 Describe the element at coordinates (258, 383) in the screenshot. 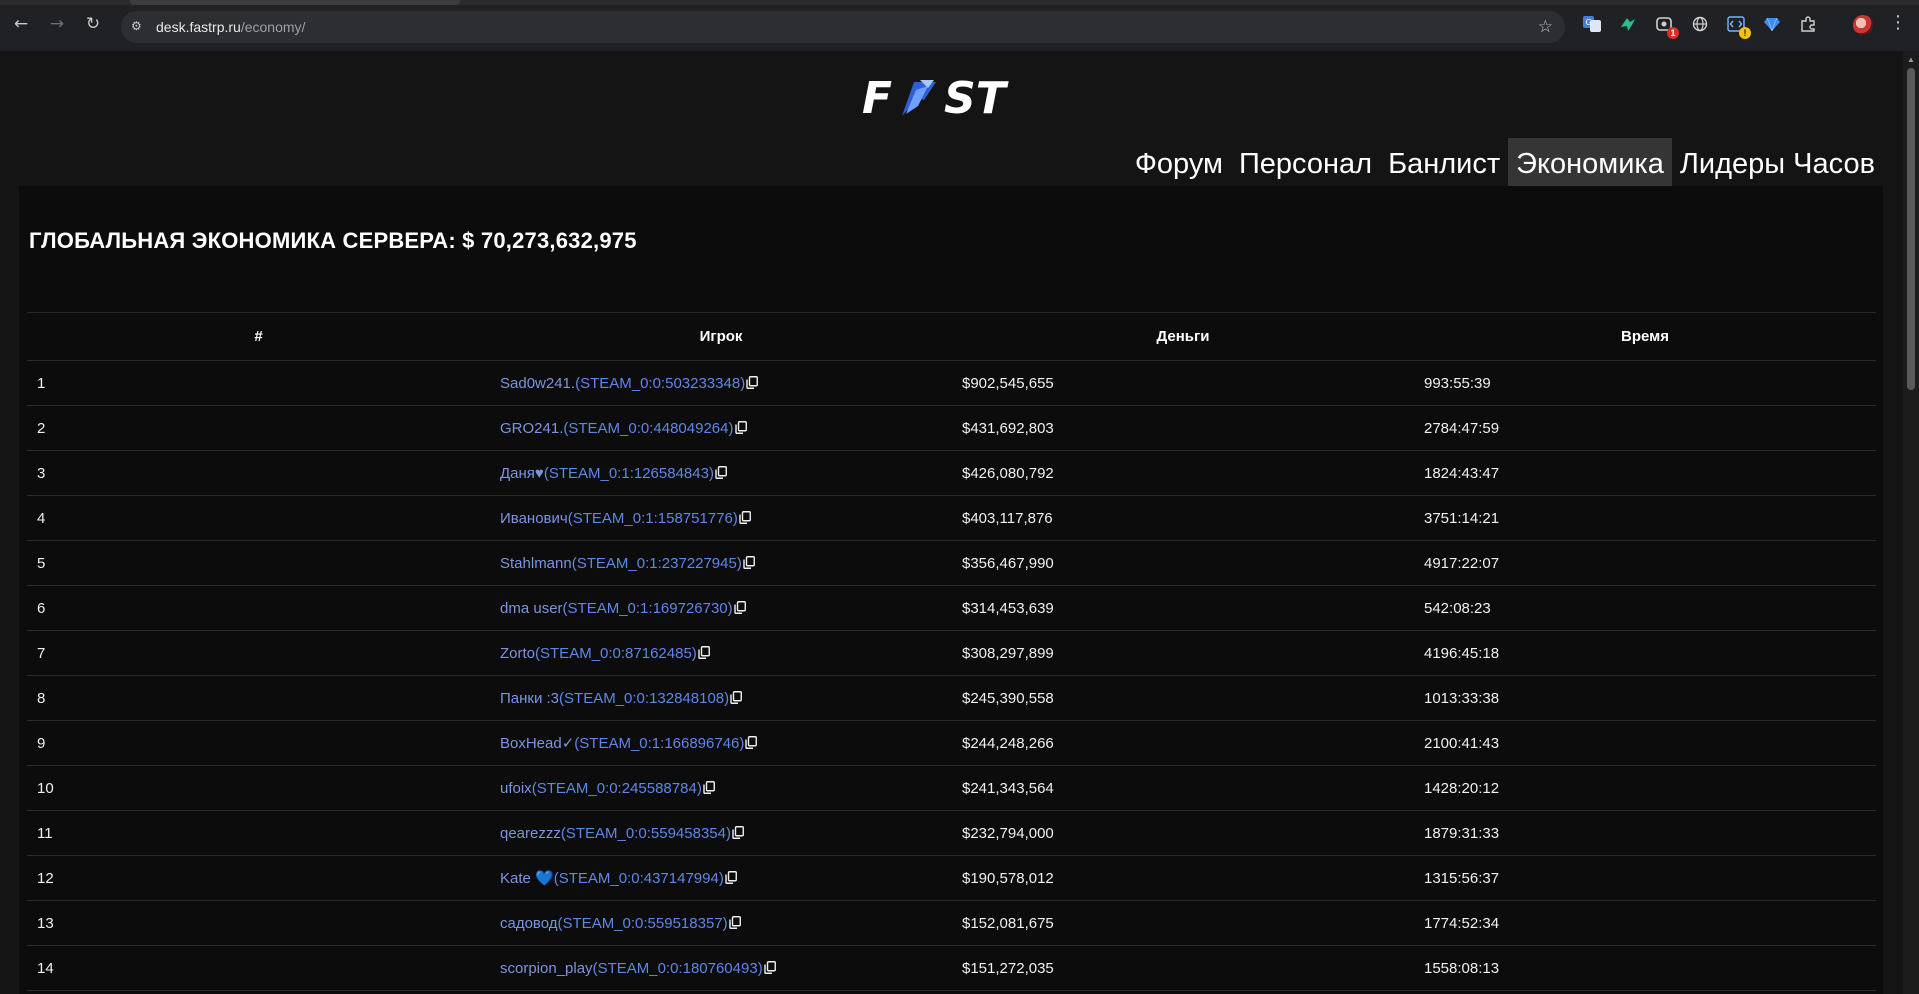

I see `rank-cell: 1` at that location.